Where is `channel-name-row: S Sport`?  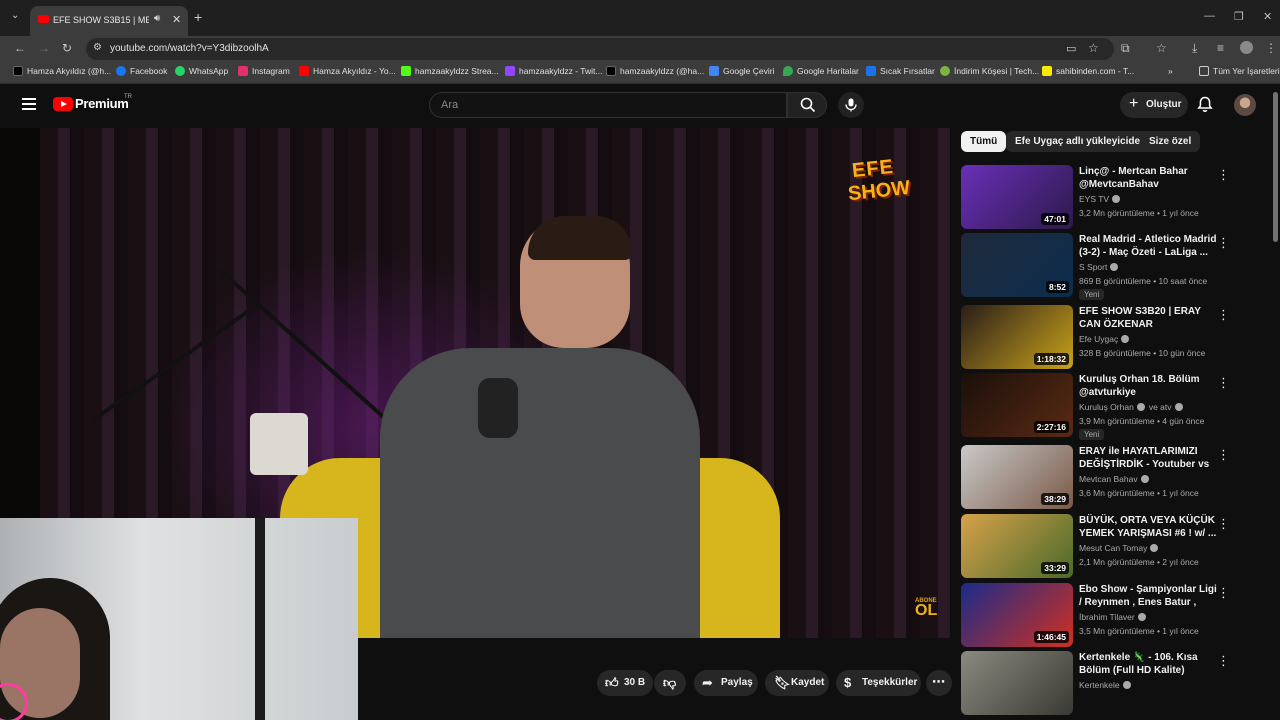 channel-name-row: S Sport is located at coordinates (1099, 267).